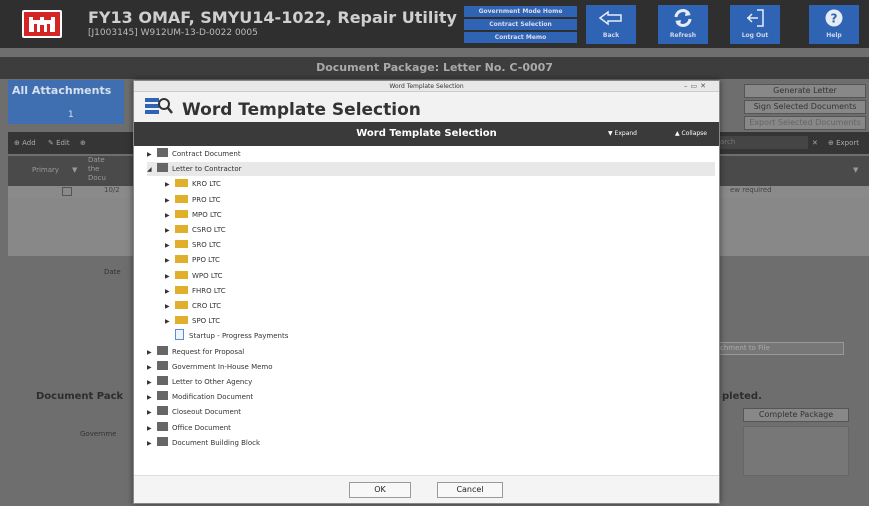 The width and height of the screenshot is (869, 506). What do you see at coordinates (206, 321) in the screenshot?
I see `tree-item-label: SPO LTC` at bounding box center [206, 321].